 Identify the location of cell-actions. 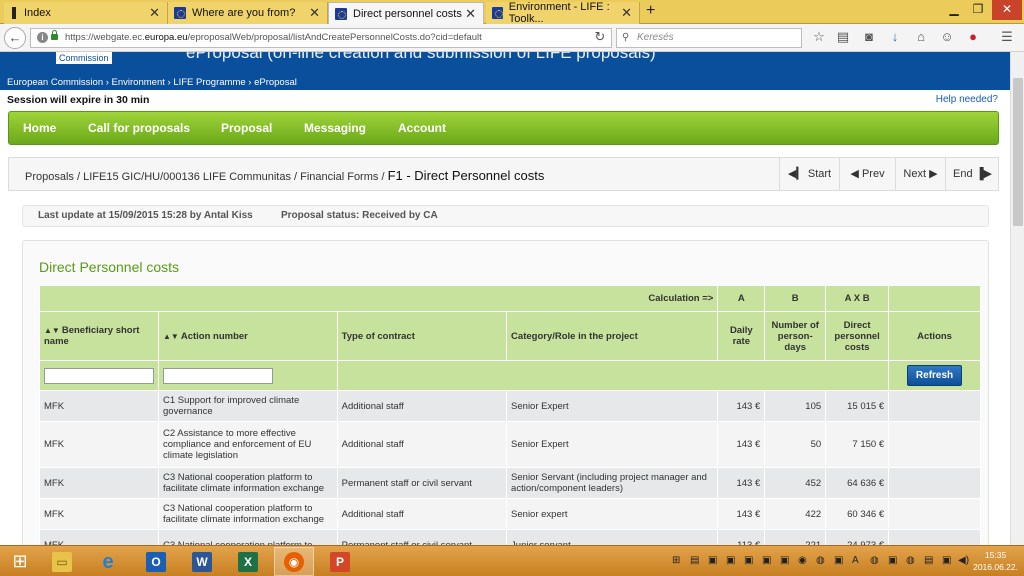
(934, 537).